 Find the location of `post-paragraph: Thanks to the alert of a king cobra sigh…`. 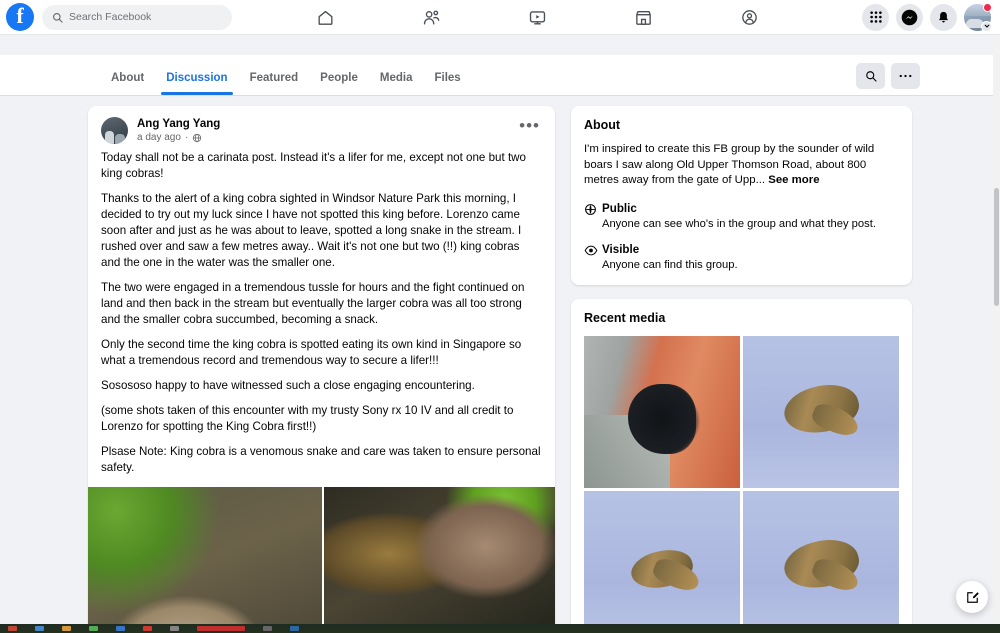

post-paragraph: Thanks to the alert of a king cobra sigh… is located at coordinates (311, 230).